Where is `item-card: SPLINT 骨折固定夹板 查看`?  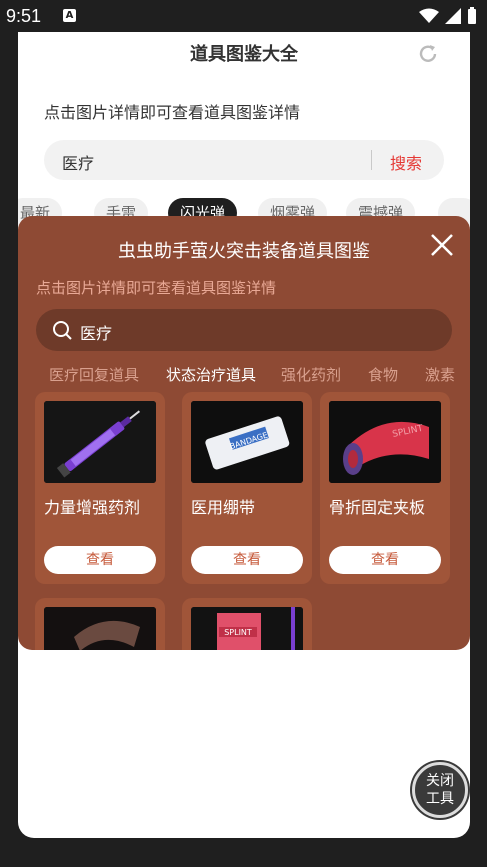
item-card: SPLINT 骨折固定夹板 查看 is located at coordinates (385, 488).